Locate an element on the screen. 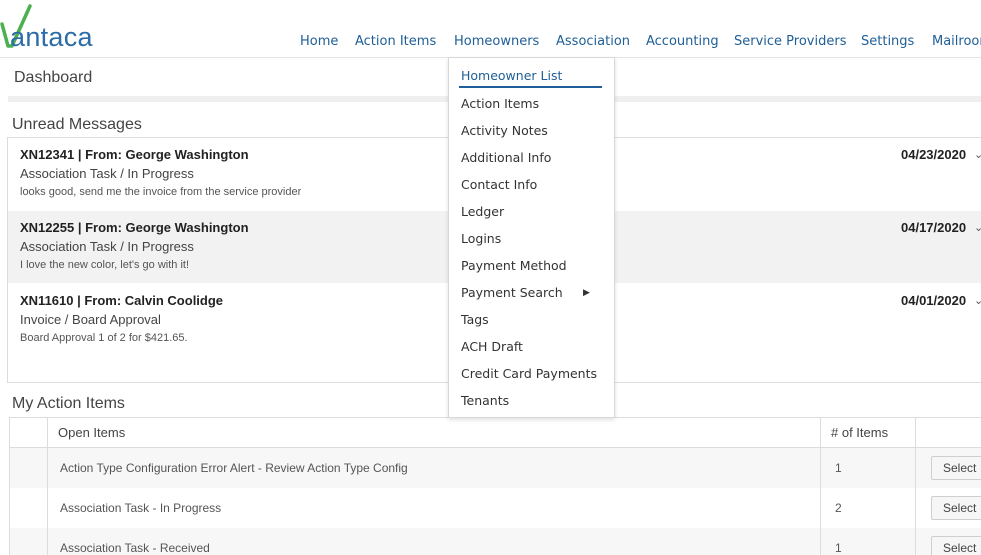  row-item-count: 2 is located at coordinates (838, 508).